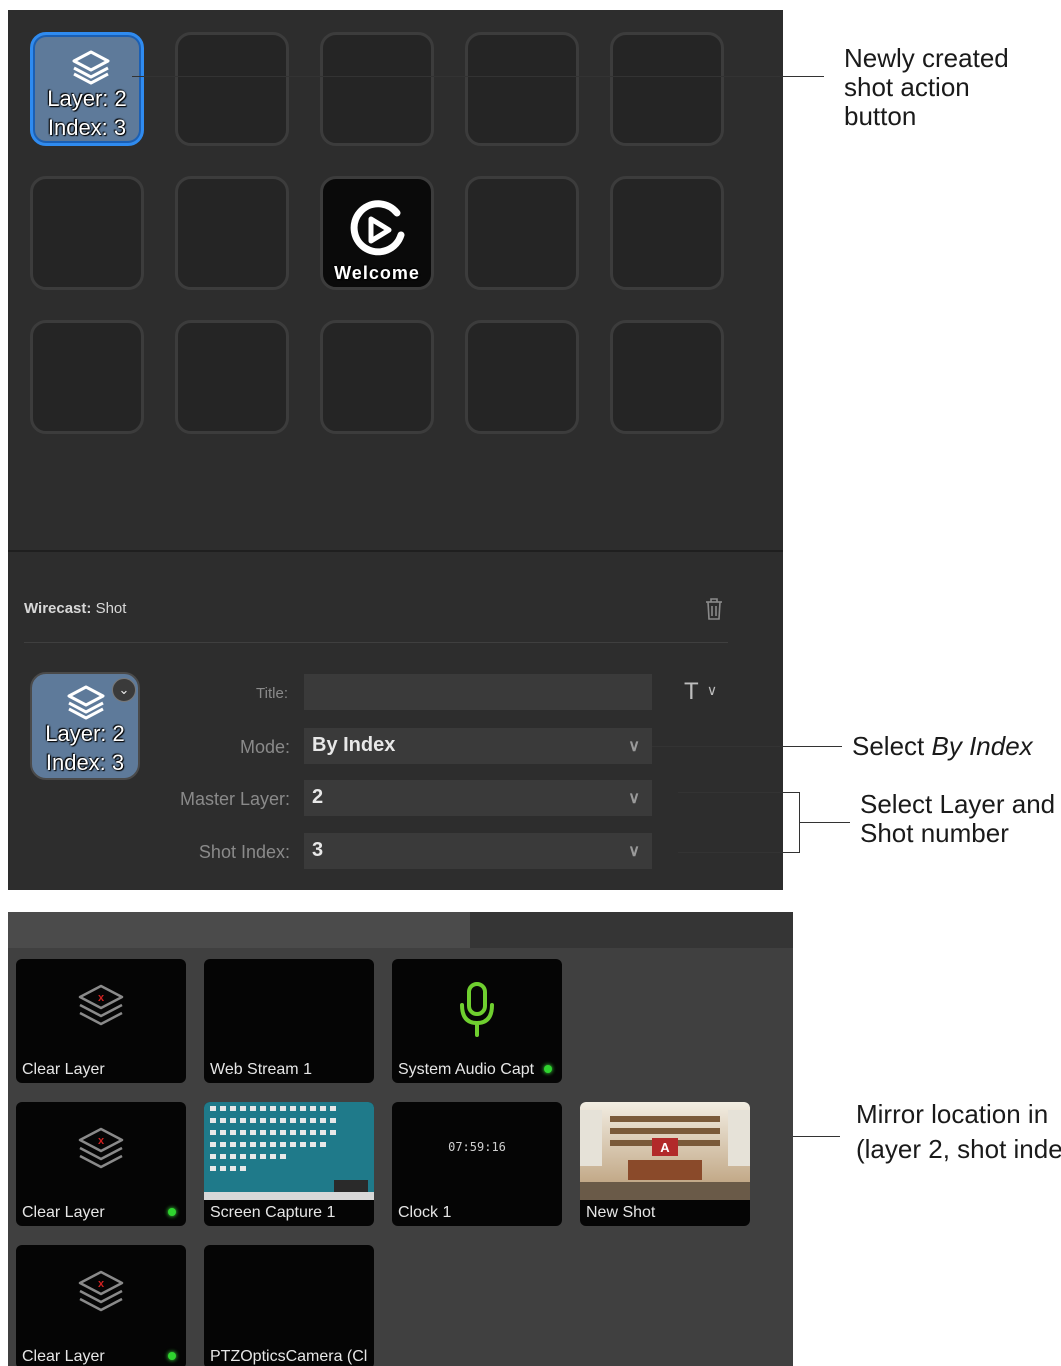 The width and height of the screenshot is (1061, 1366). I want to click on title-input, so click(478, 692).